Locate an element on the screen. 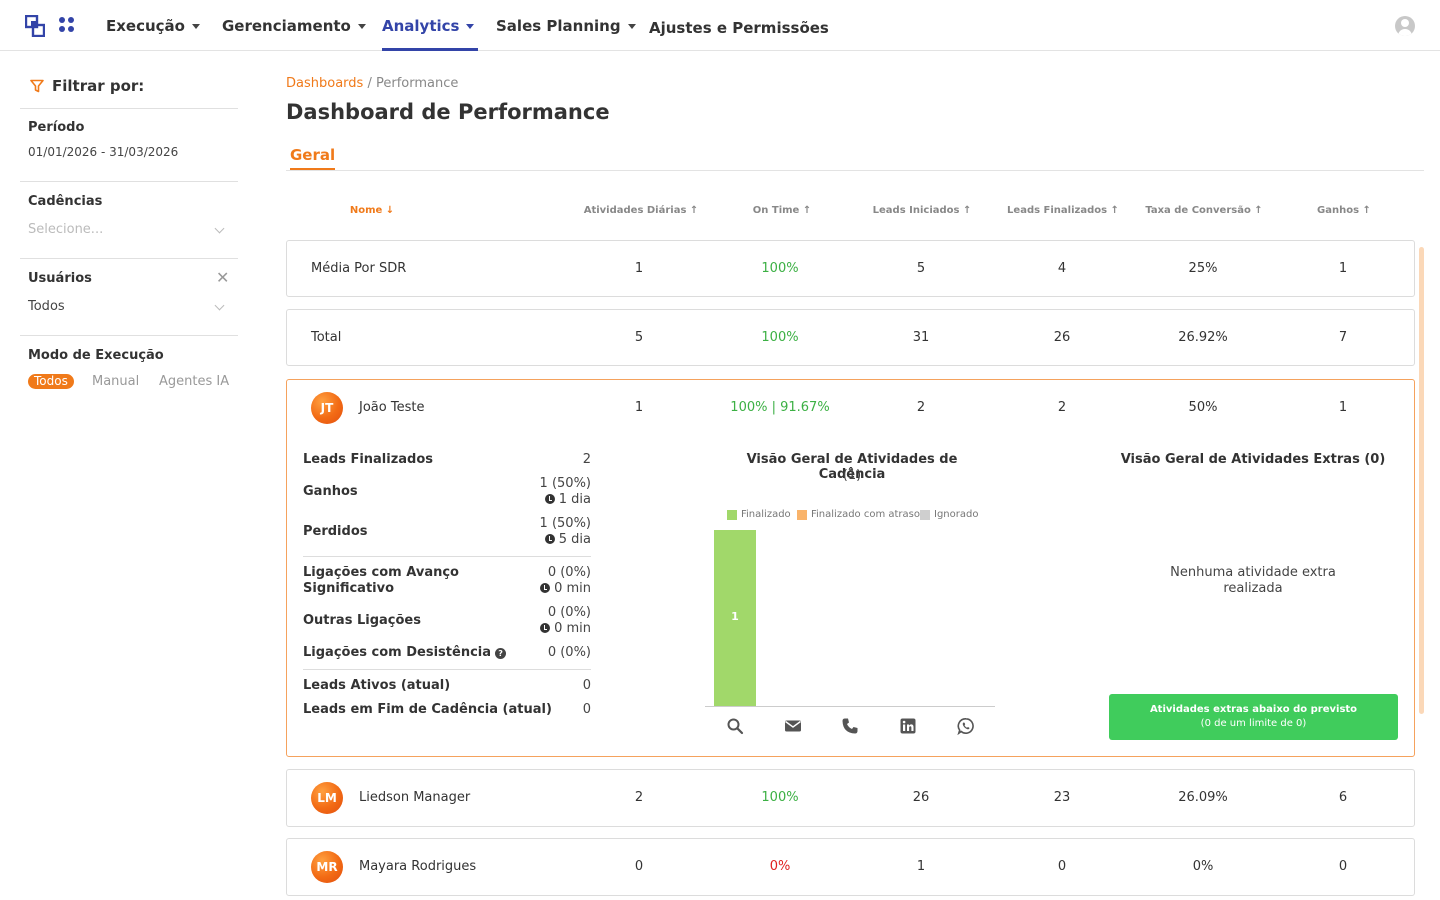 Image resolution: width=1440 pixels, height=900 pixels. tabs-divider is located at coordinates (855, 170).